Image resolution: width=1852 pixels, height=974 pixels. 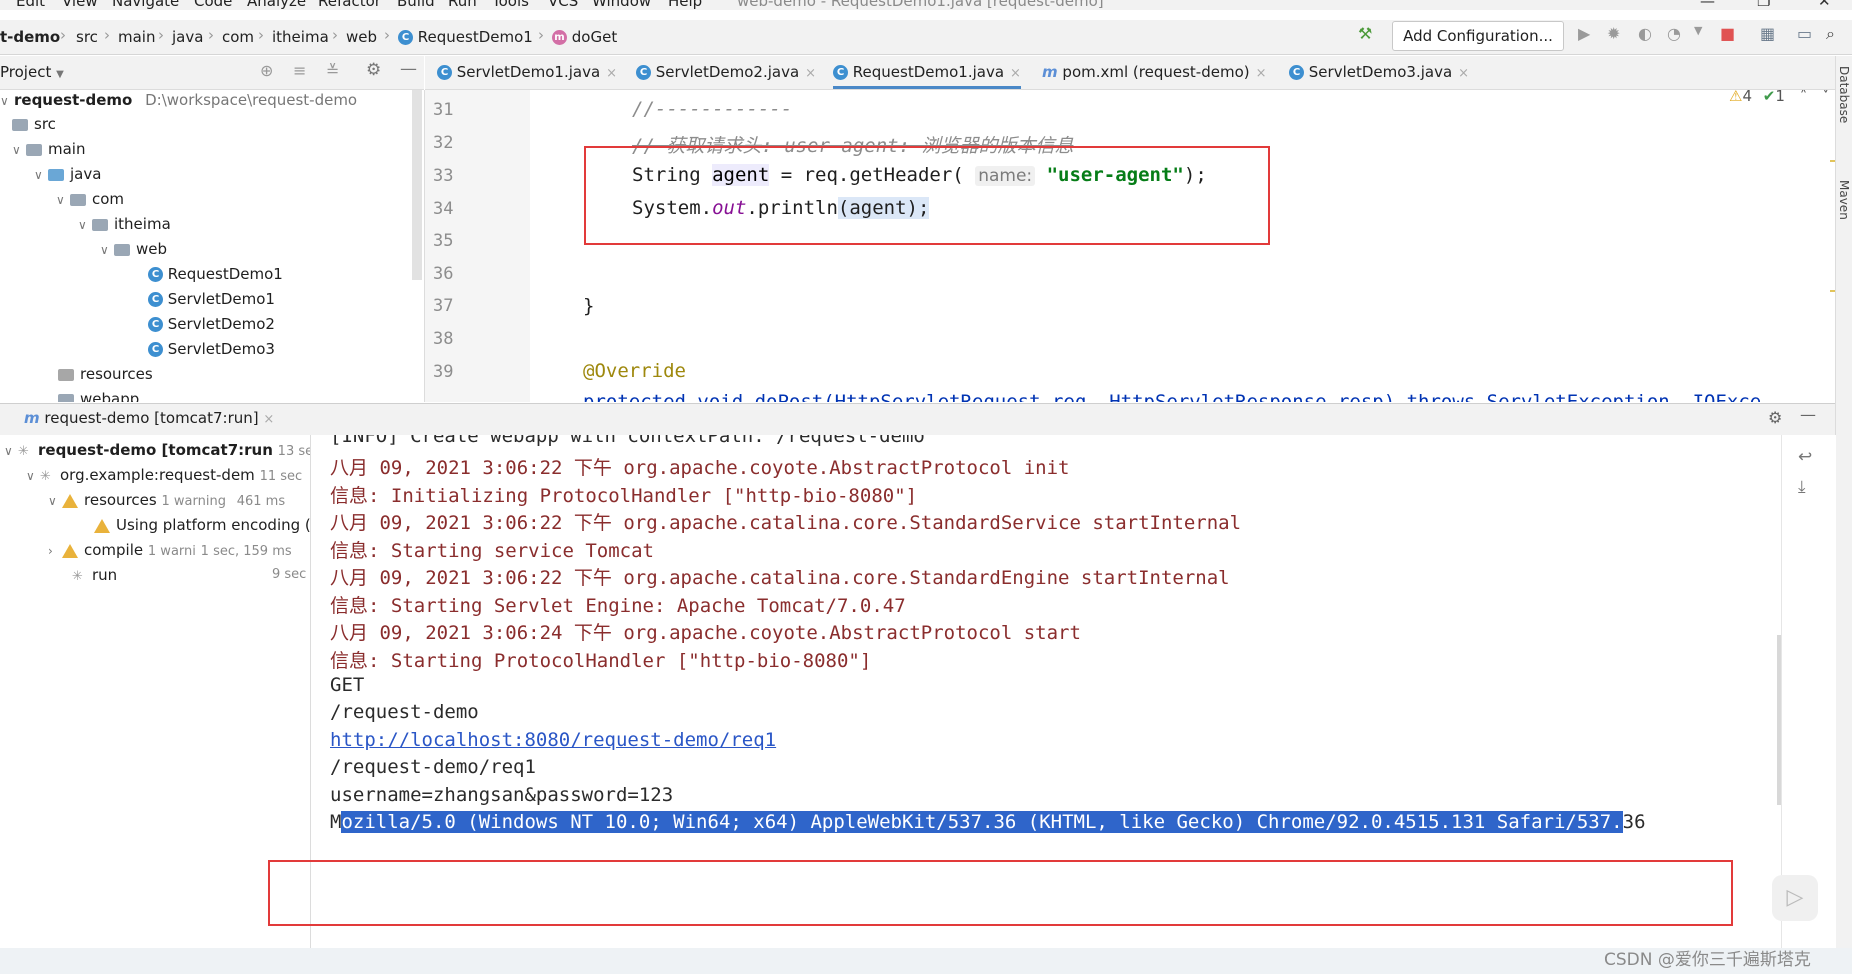 I want to click on tree-item-module: ∨ request-demo D:\workspace\request-demo, so click(x=178, y=101).